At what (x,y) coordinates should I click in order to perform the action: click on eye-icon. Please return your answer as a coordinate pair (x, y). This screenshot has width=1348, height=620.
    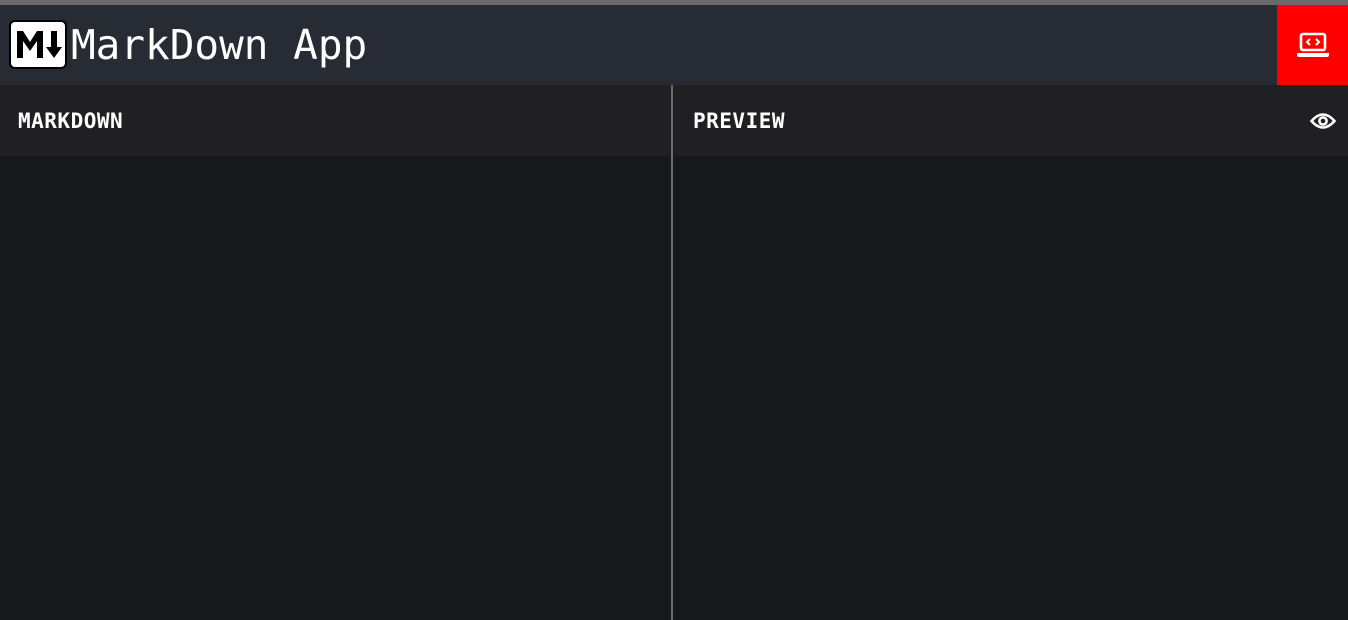
    Looking at the image, I should click on (1323, 121).